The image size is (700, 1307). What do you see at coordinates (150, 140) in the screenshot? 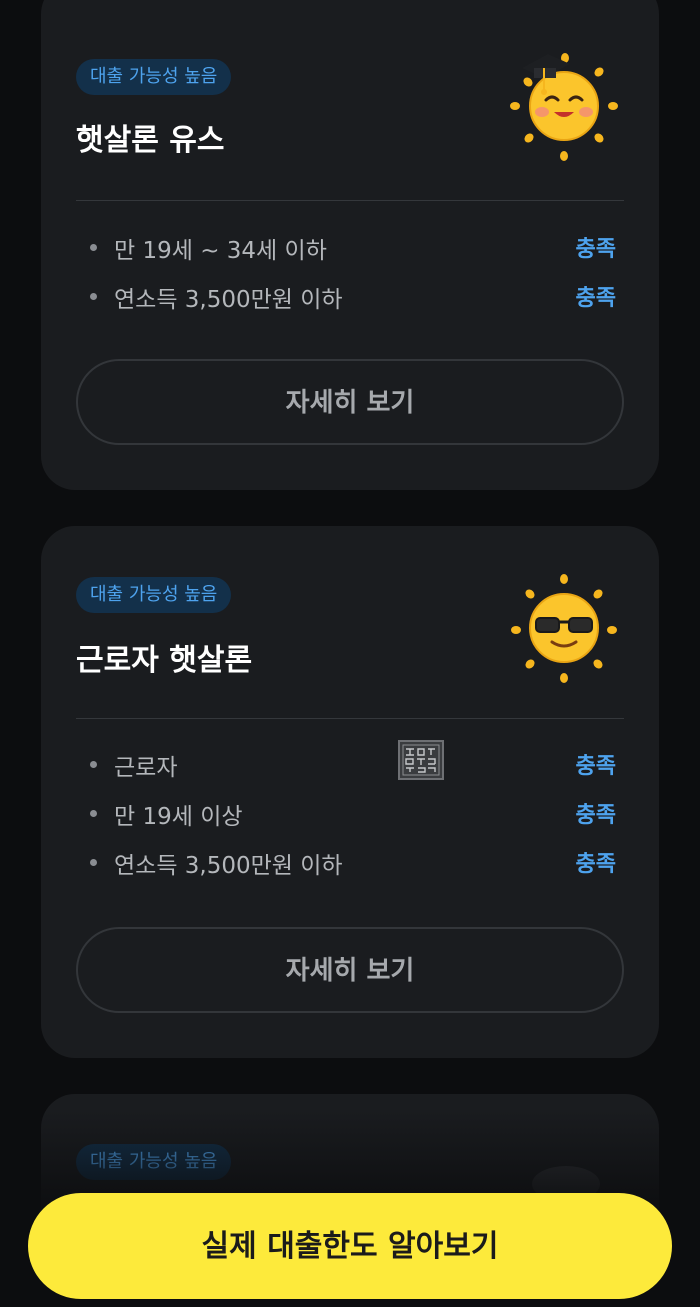
I see `loan-title: 햇살론 유스` at bounding box center [150, 140].